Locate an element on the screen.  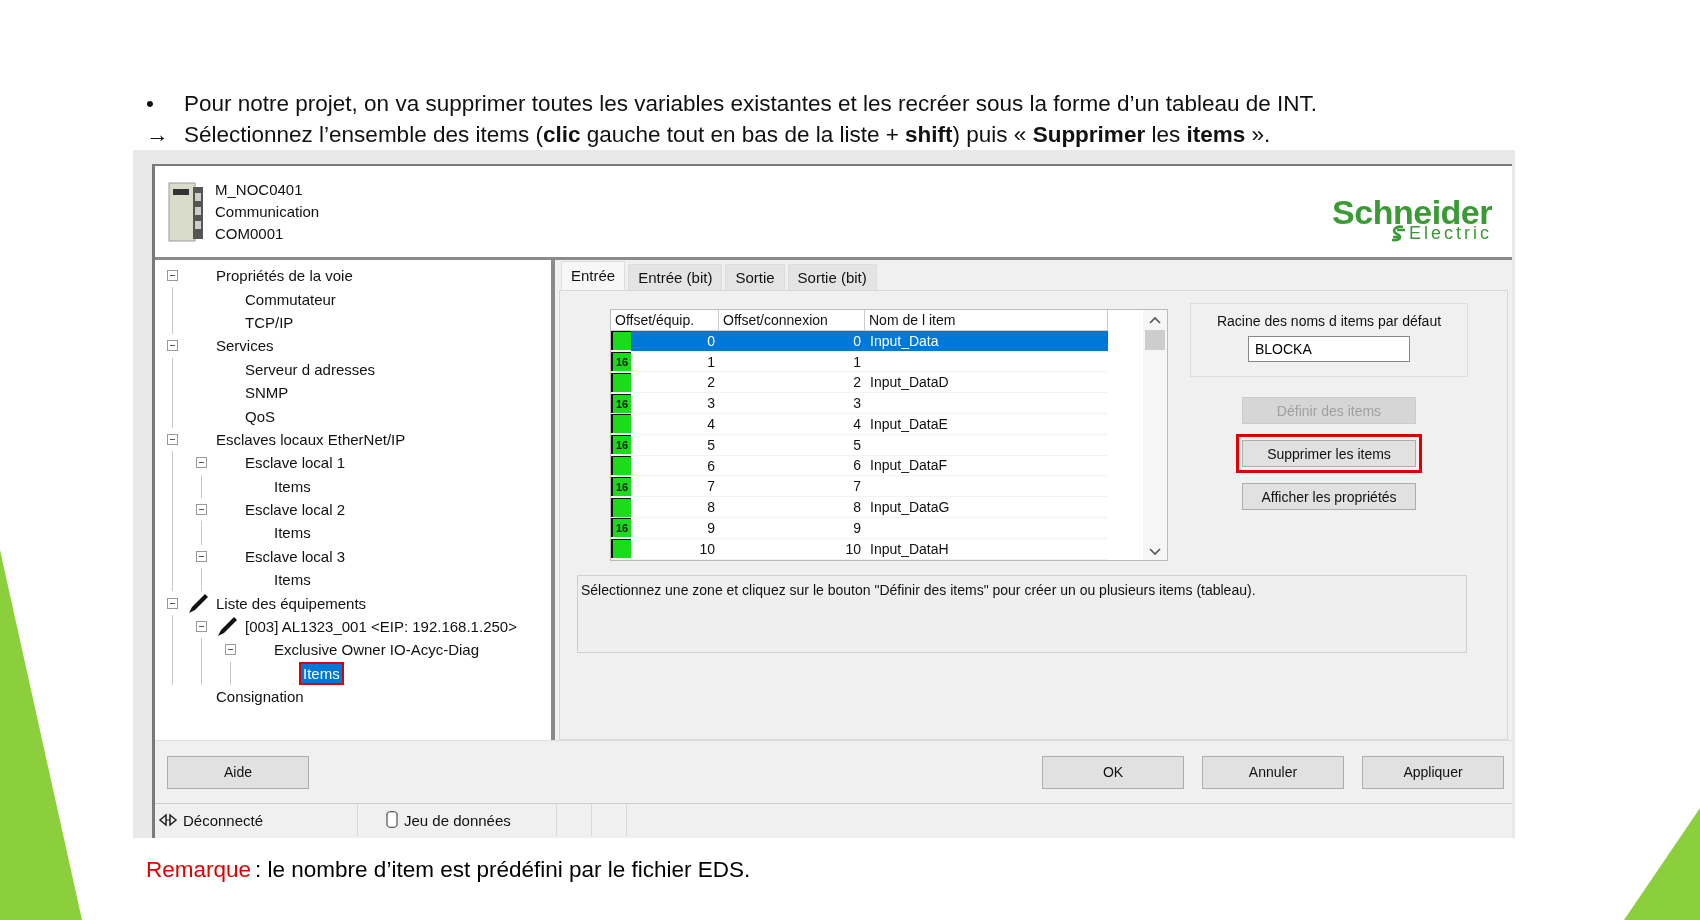
scrollbar is located at coordinates (1155, 435).